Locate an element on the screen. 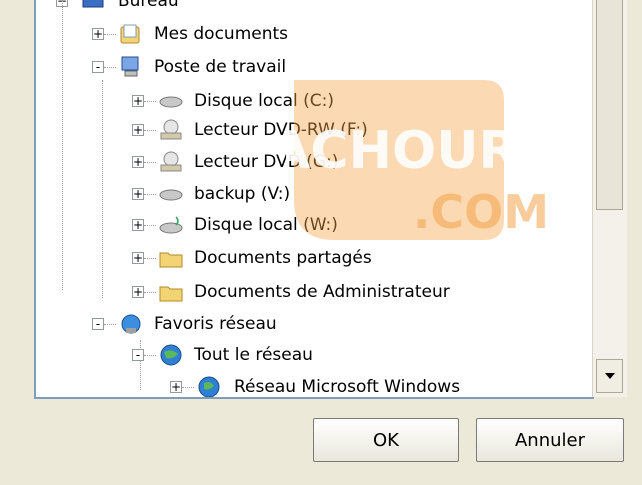 The height and width of the screenshot is (485, 642). tree-item-label: backup (V:) is located at coordinates (242, 194).